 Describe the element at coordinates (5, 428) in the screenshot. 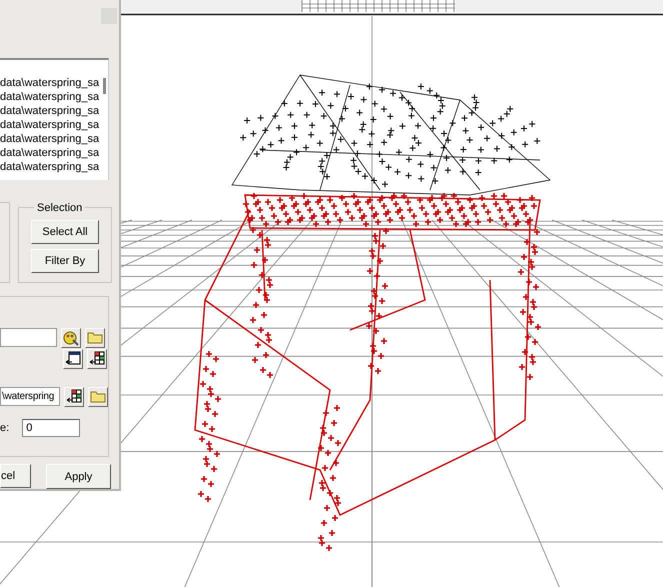

I see `field-label: e:` at that location.